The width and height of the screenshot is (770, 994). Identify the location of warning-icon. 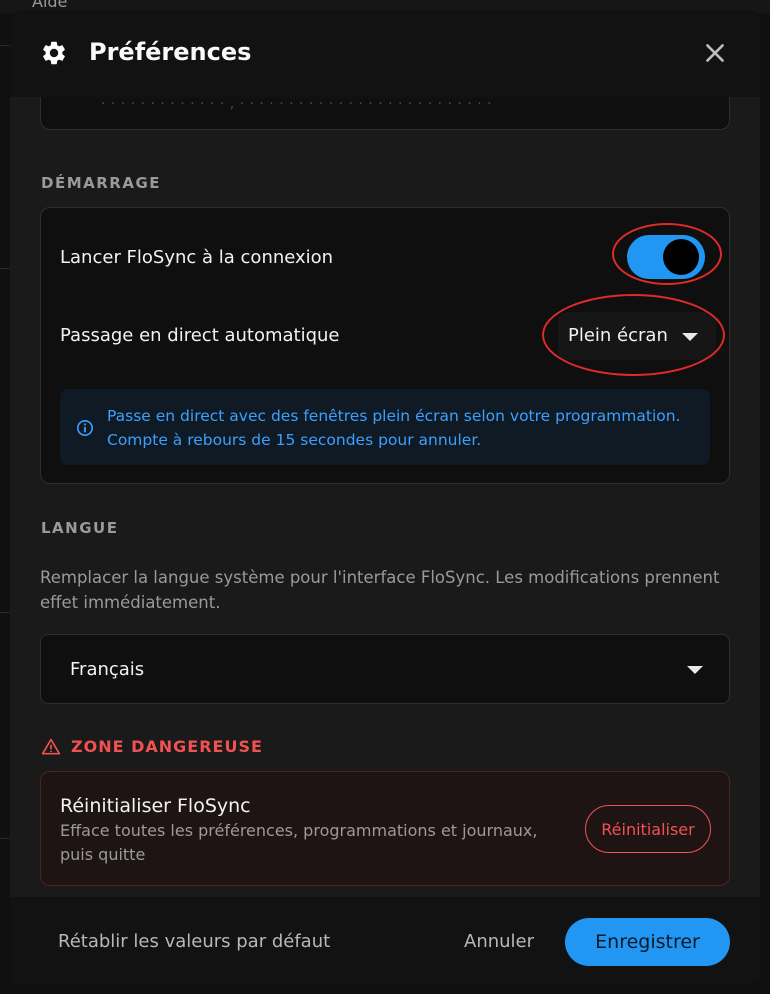
(51, 746).